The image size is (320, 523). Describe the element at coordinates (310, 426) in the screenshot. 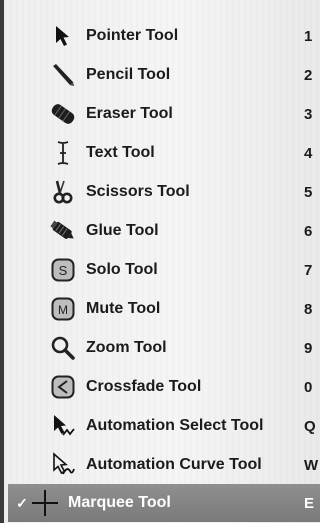

I see `shortcut-key: Q` at that location.